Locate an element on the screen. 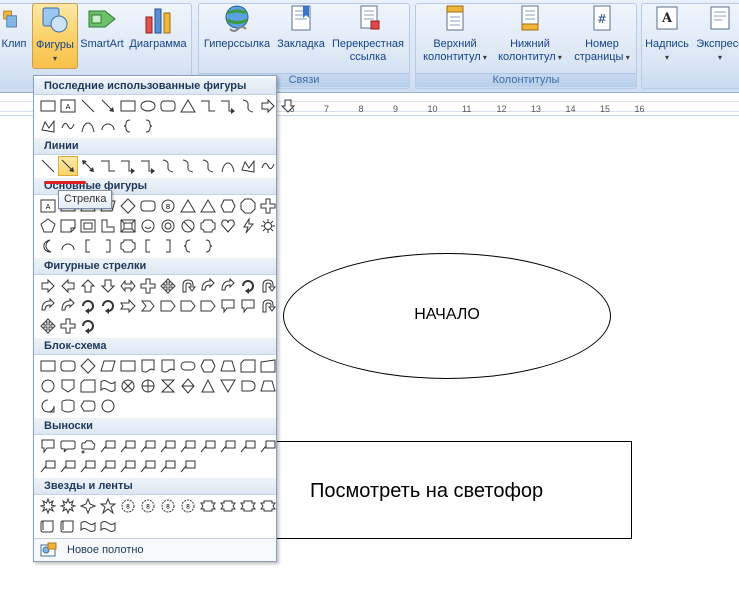 The width and height of the screenshot is (739, 616). shape-orj-icon is located at coordinates (148, 386).